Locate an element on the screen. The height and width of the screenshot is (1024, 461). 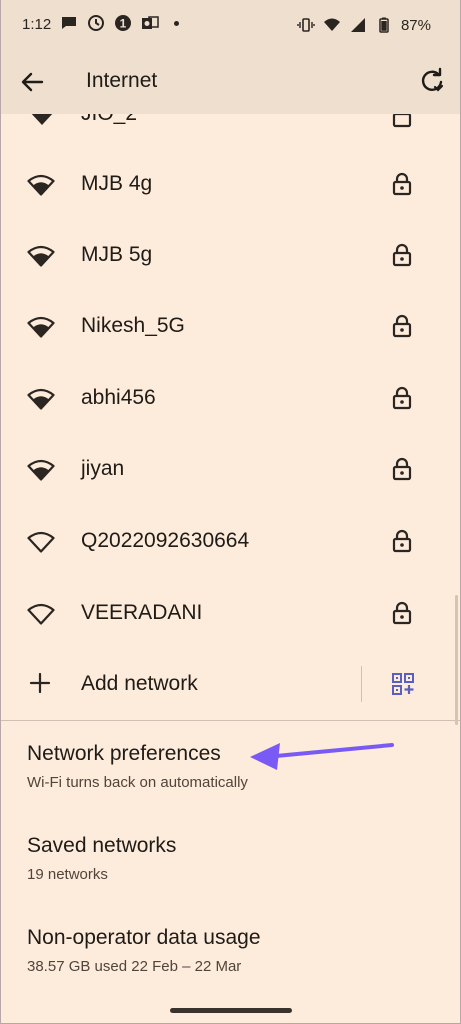
network-name: Q2022092630664 is located at coordinates (165, 540).